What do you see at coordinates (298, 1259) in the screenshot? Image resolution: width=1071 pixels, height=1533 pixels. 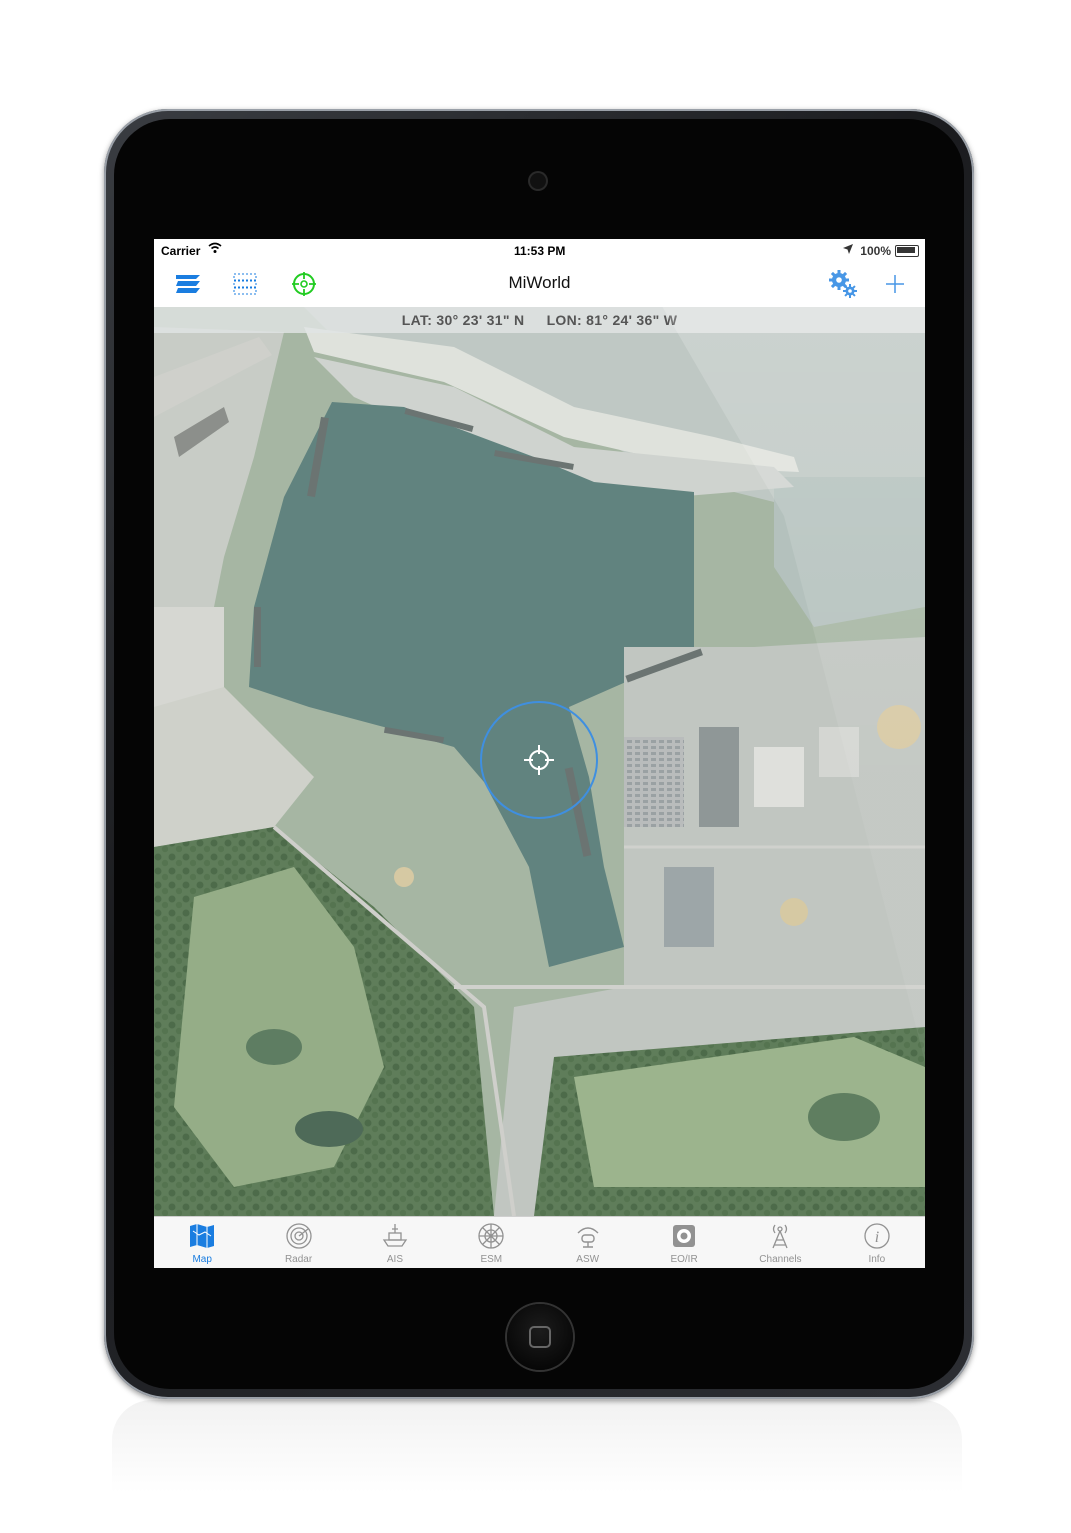 I see `tab-radar-label: Radar` at bounding box center [298, 1259].